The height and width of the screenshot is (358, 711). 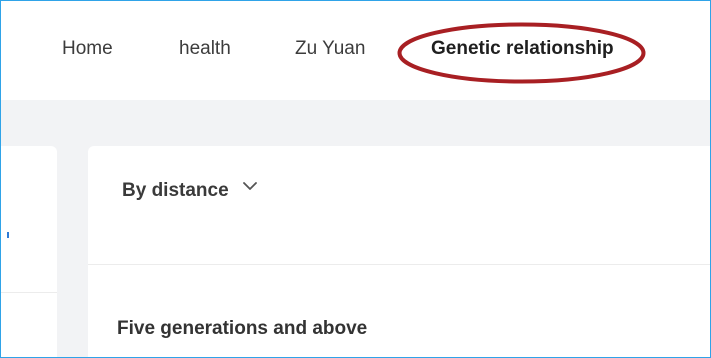 I want to click on nav-item-home: Home, so click(x=87, y=49).